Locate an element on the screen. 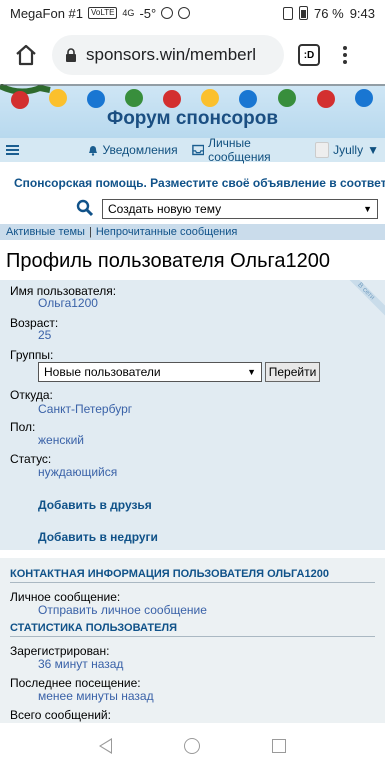 This screenshot has width=385, height=769. add-foe-link: Добавить в недруги is located at coordinates (98, 537).